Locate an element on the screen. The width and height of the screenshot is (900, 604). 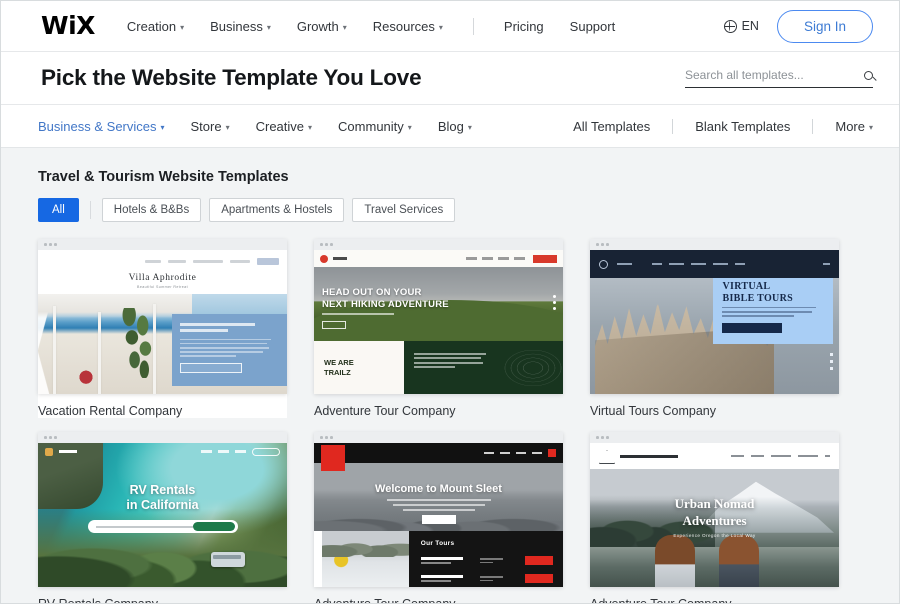
flower-graphic is located at coordinates (85, 378).